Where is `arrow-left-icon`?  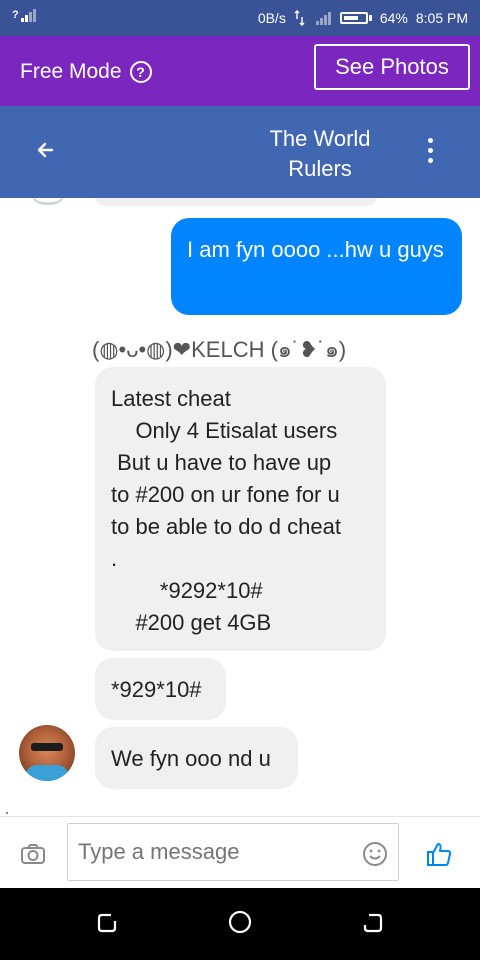
arrow-left-icon is located at coordinates (46, 151).